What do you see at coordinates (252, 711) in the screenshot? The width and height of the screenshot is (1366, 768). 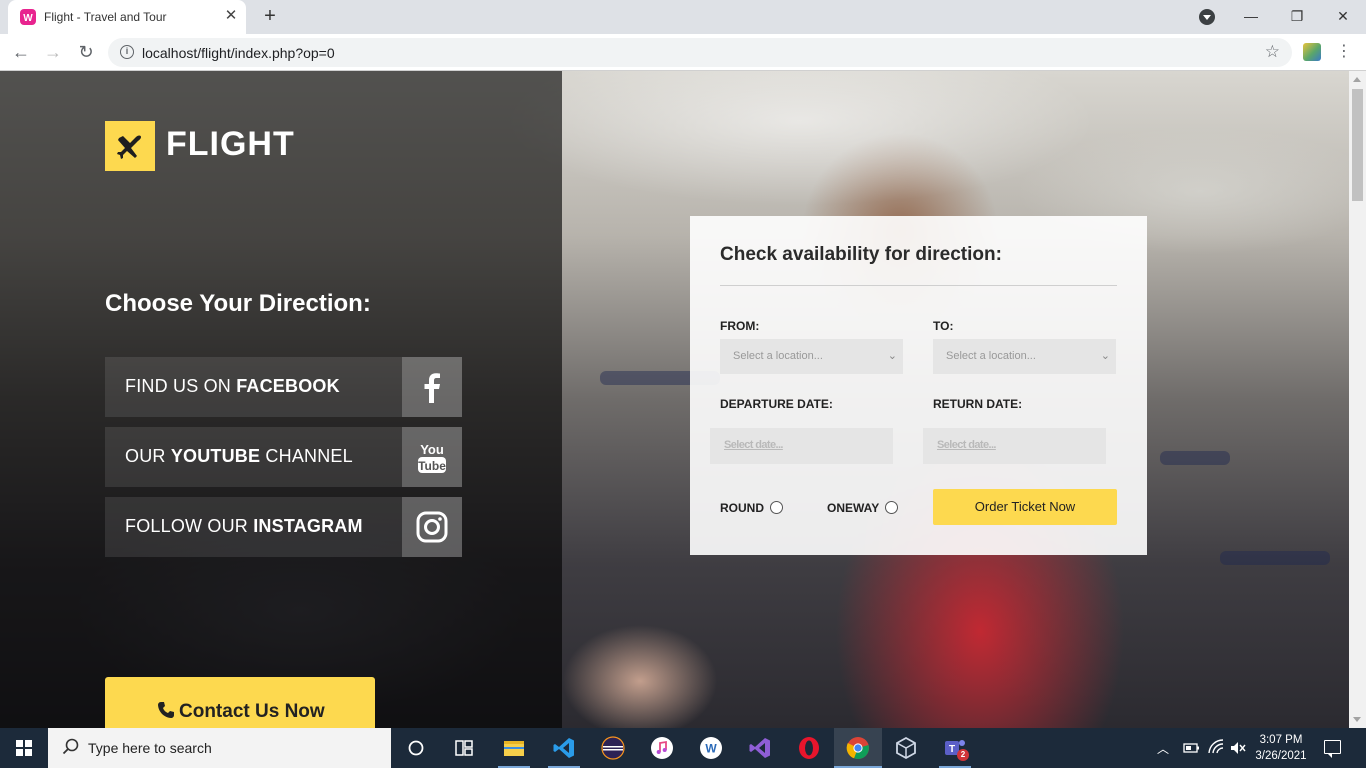 I see `contact-us-label: Contact Us Now` at bounding box center [252, 711].